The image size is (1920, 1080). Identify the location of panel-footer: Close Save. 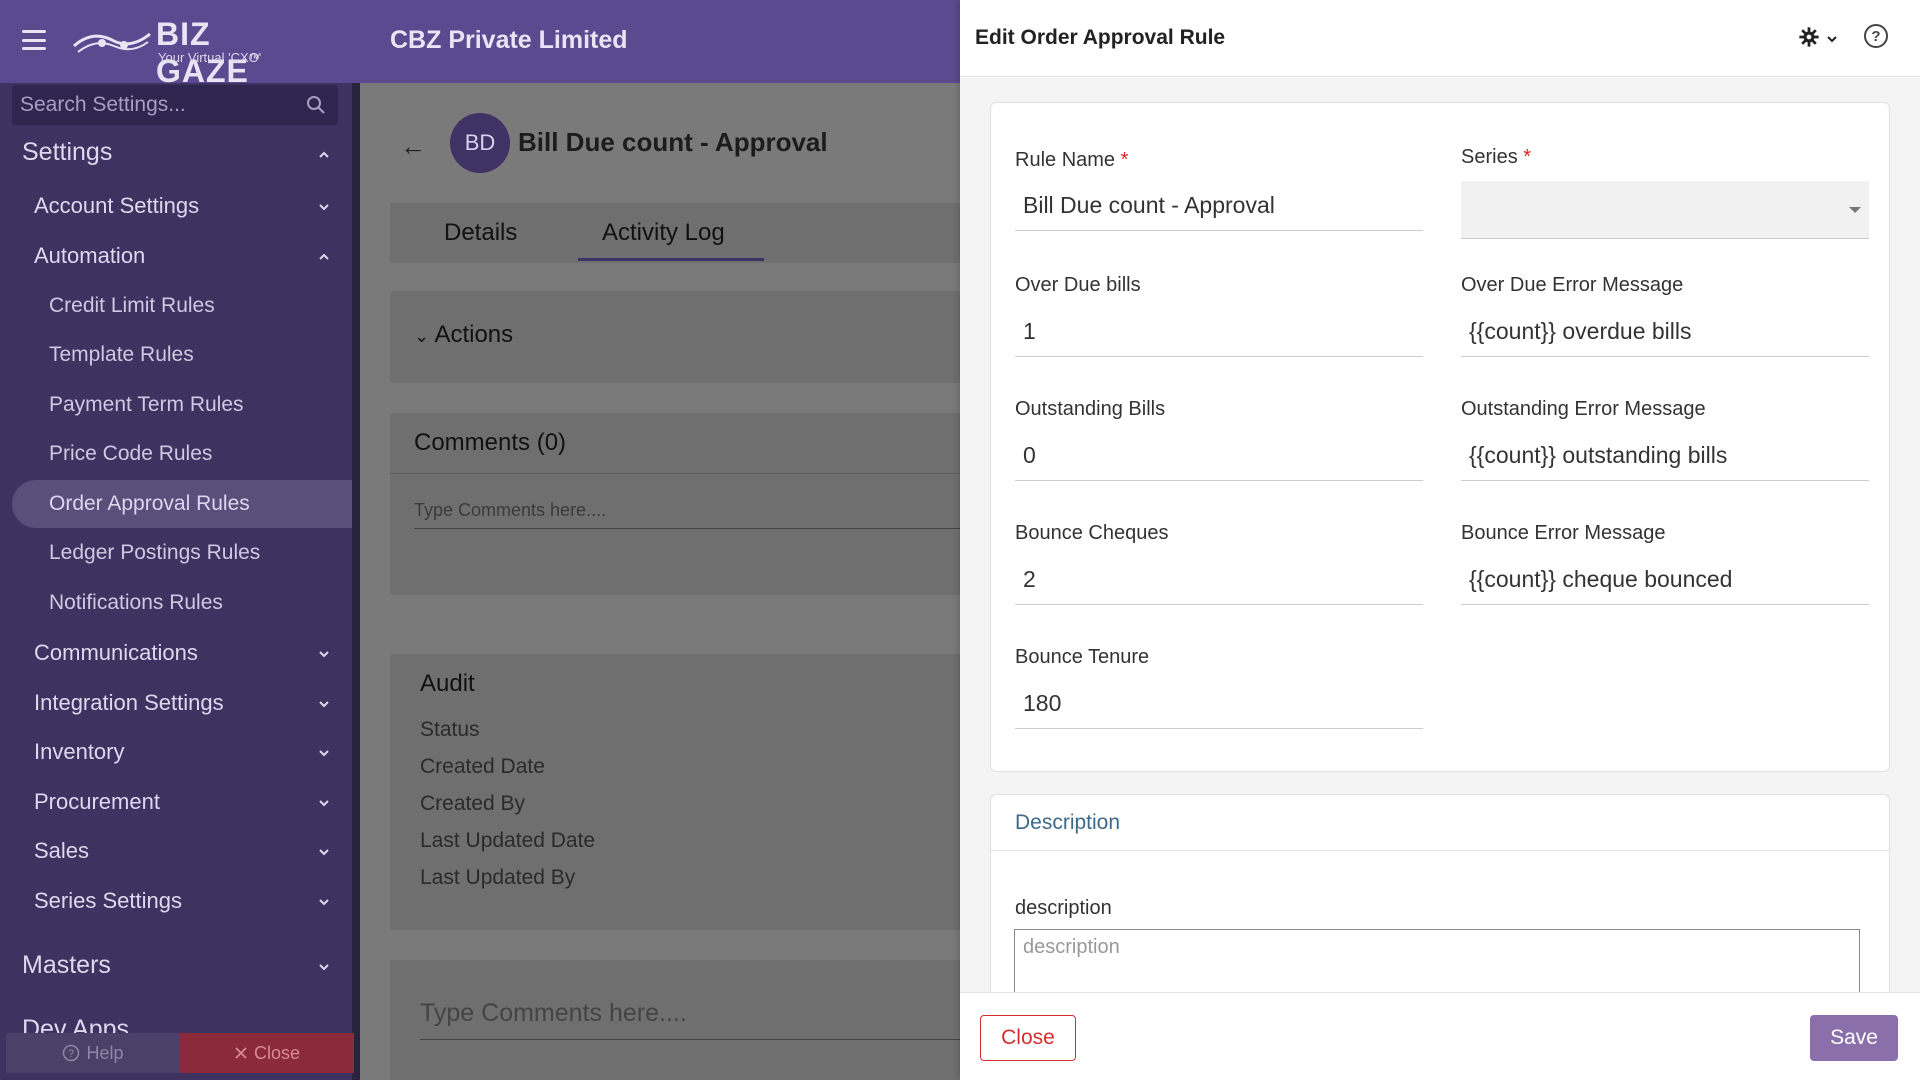
(1440, 1036).